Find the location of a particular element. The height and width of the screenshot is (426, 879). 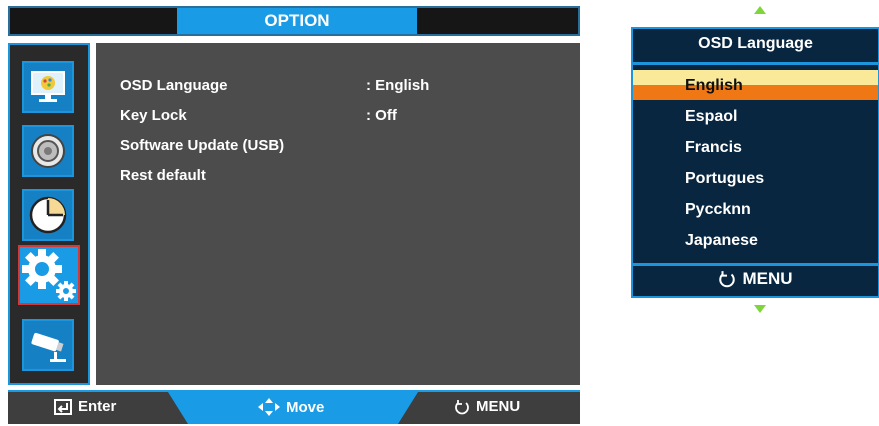

sidebar-item-audio is located at coordinates (48, 151).